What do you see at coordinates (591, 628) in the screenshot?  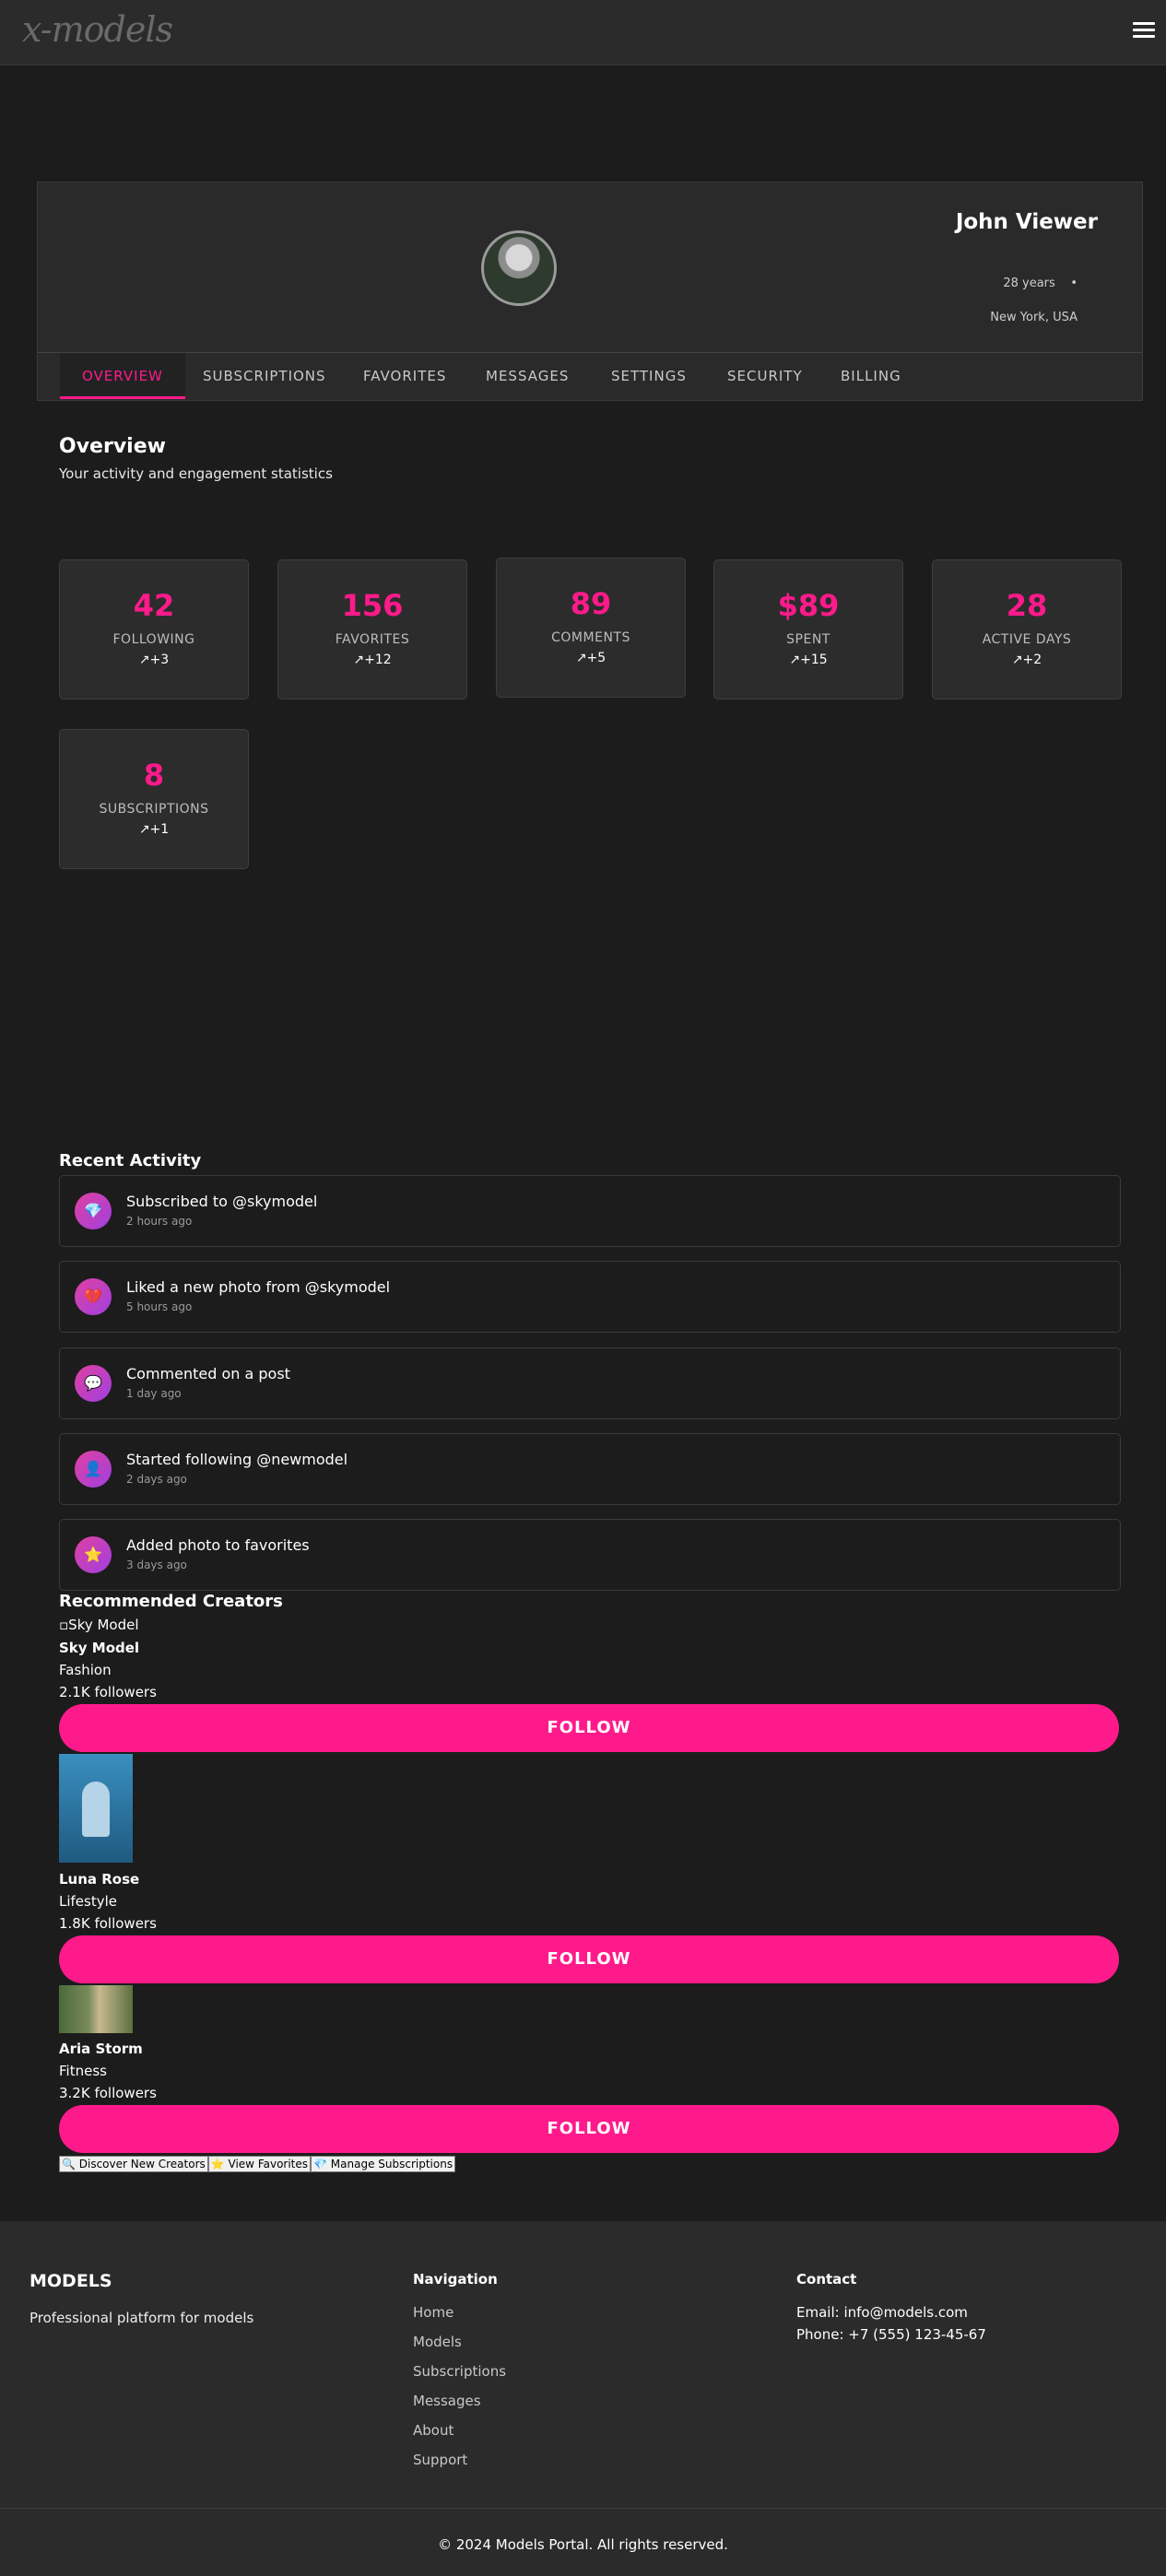 I see `stat-card-comments: 89 COMMENTS ↗+5` at bounding box center [591, 628].